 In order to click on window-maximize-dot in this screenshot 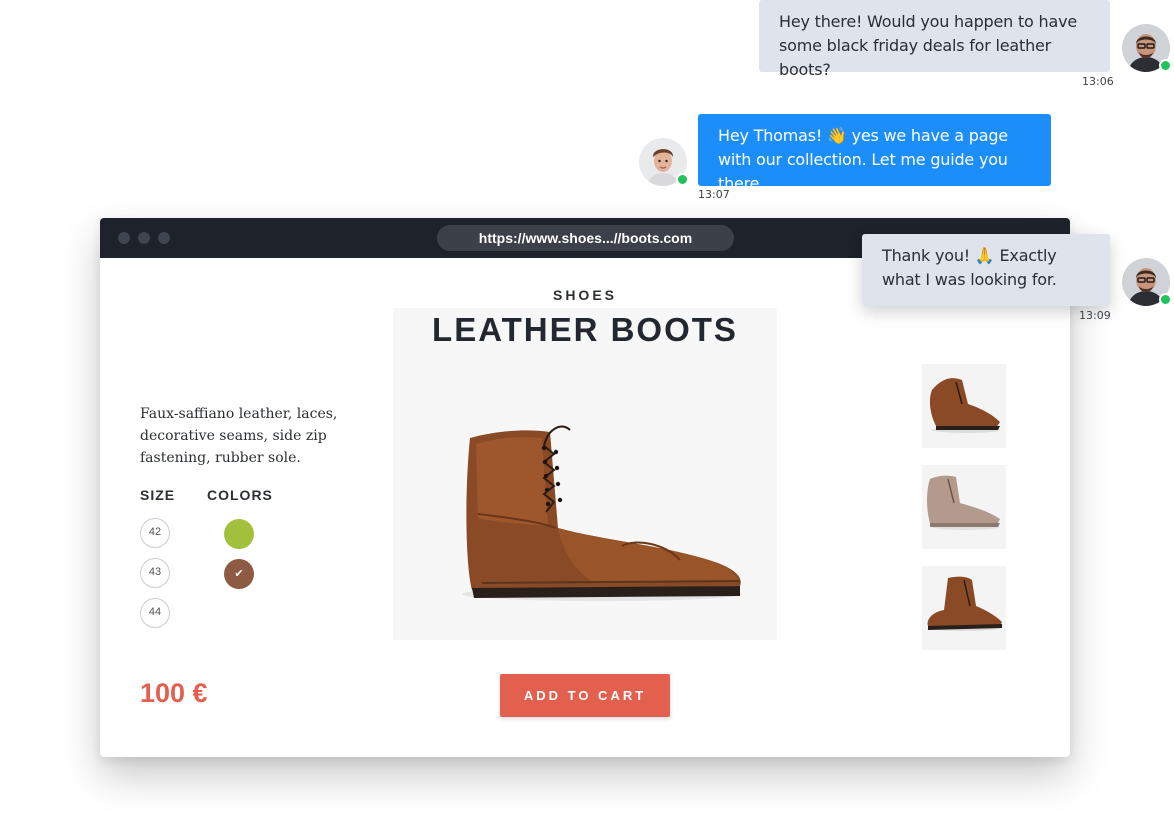, I will do `click(164, 238)`.